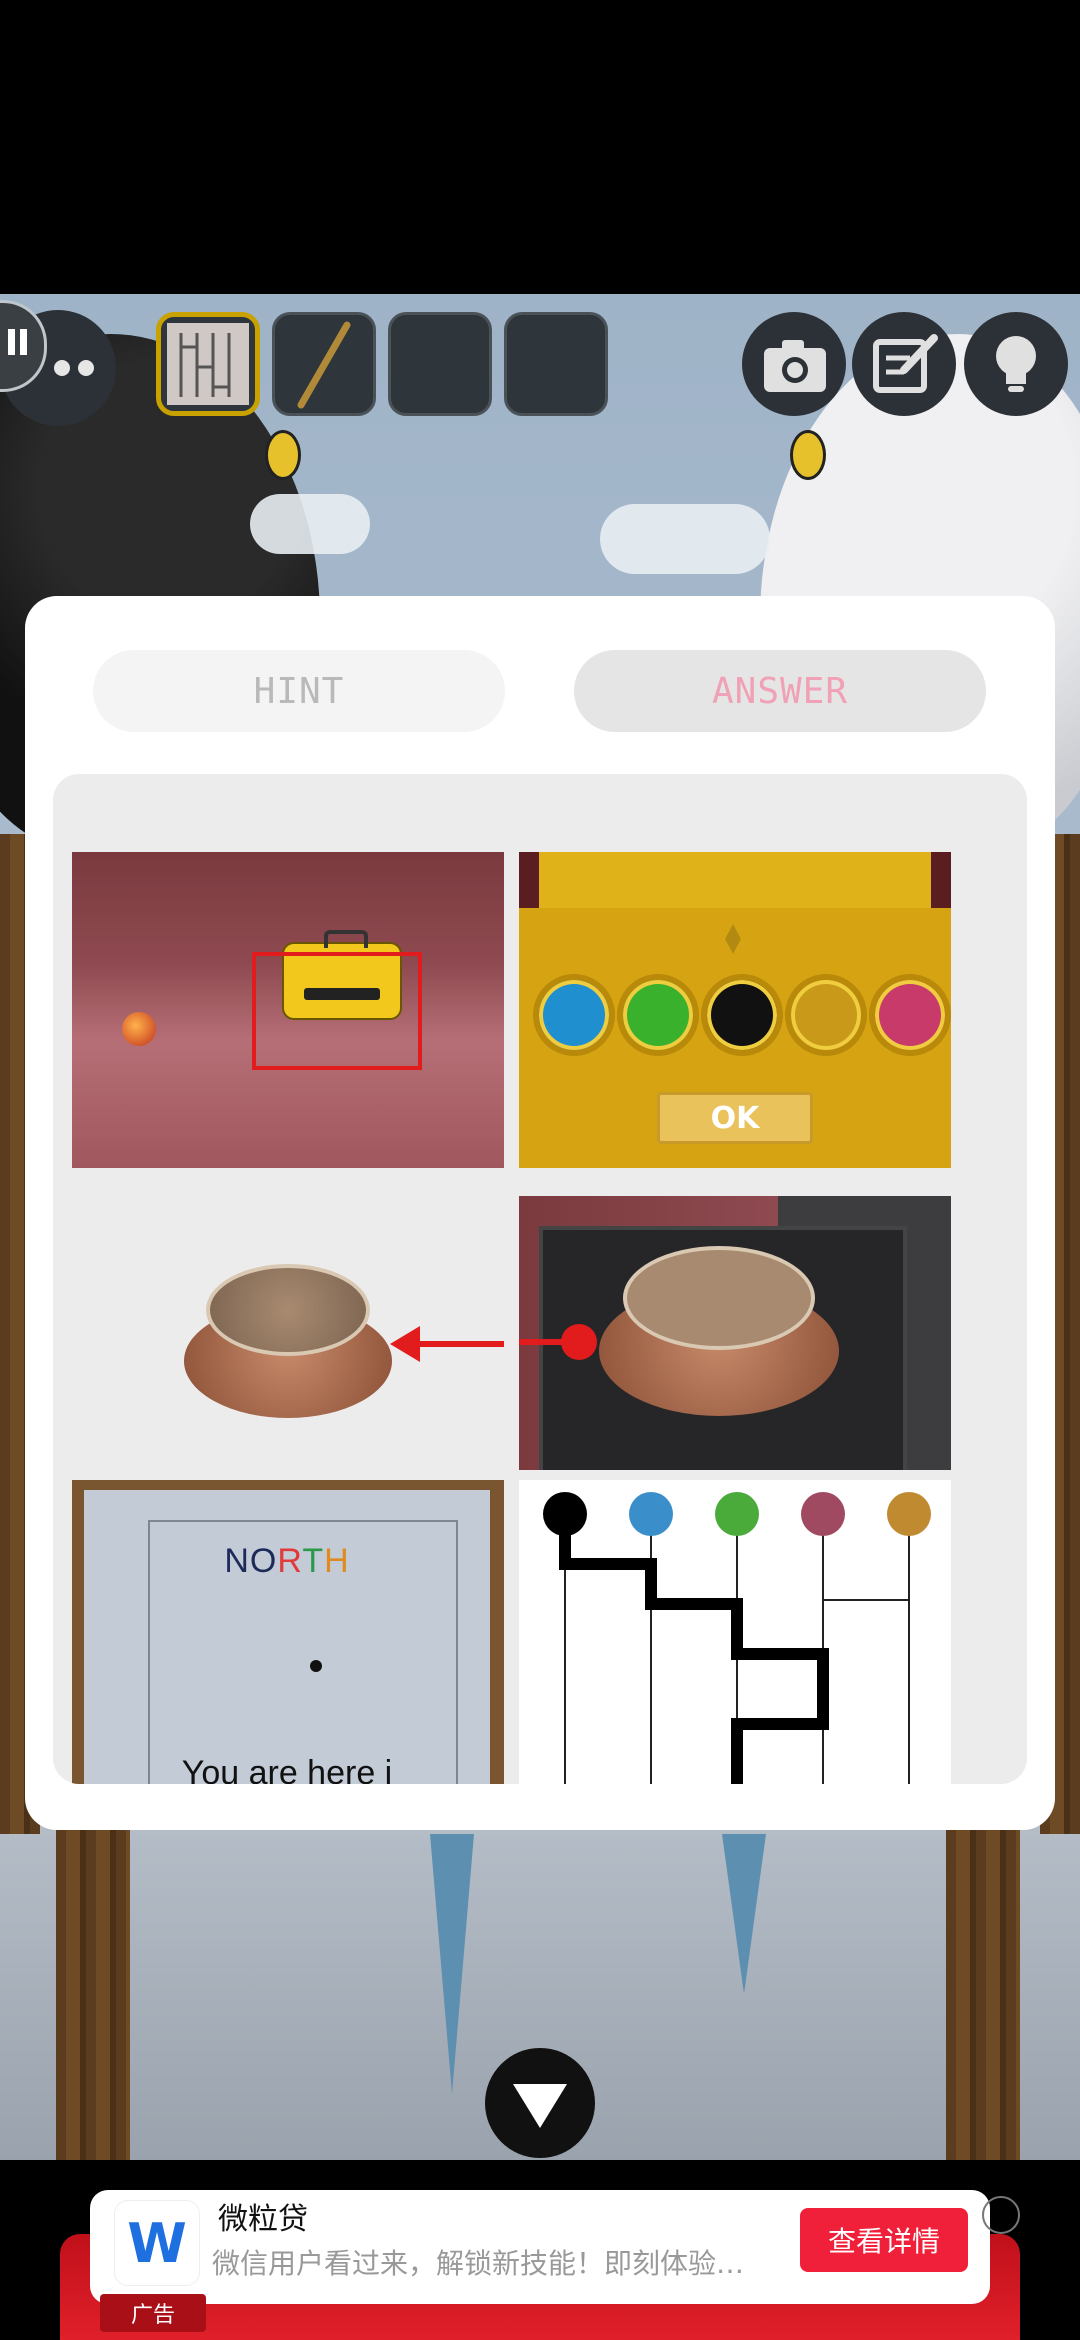 The width and height of the screenshot is (1080, 2340). I want to click on path-diagram, so click(737, 1638).